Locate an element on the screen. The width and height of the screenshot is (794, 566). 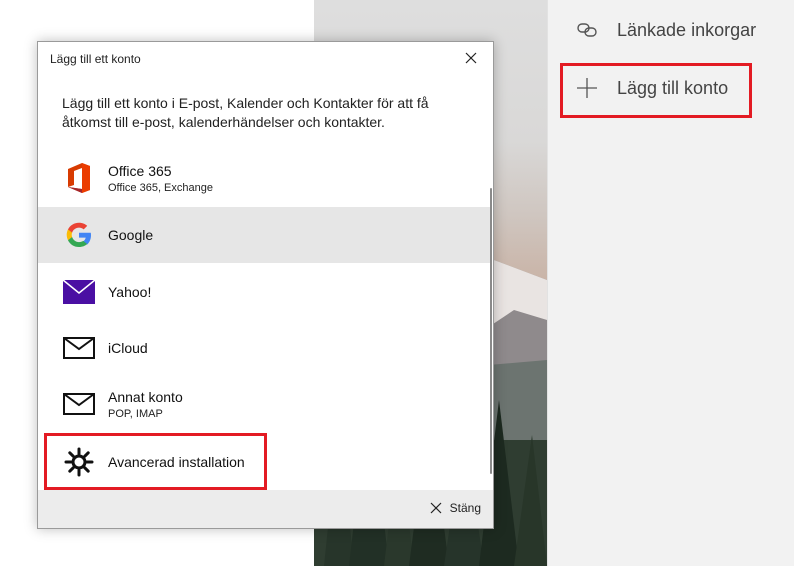
dialog-title: Lägg till ett konto is located at coordinates (95, 59).